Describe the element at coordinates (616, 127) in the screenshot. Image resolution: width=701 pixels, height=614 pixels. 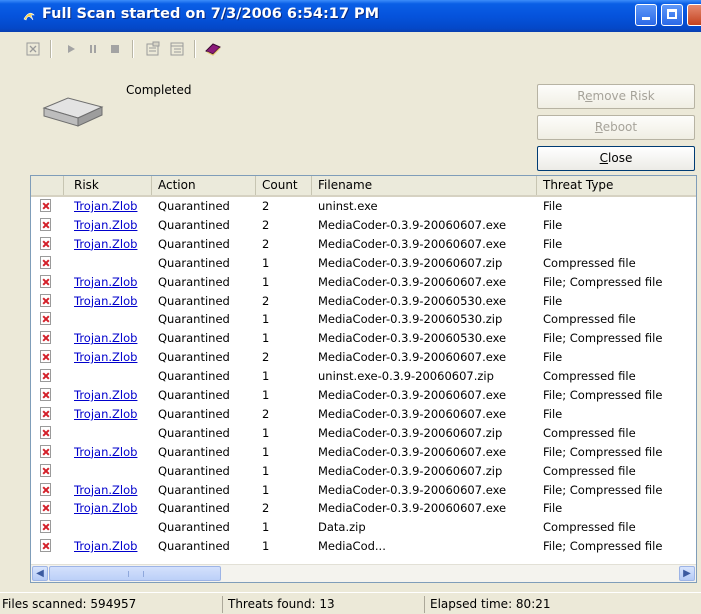
I see `reboot-button: Reboot` at that location.